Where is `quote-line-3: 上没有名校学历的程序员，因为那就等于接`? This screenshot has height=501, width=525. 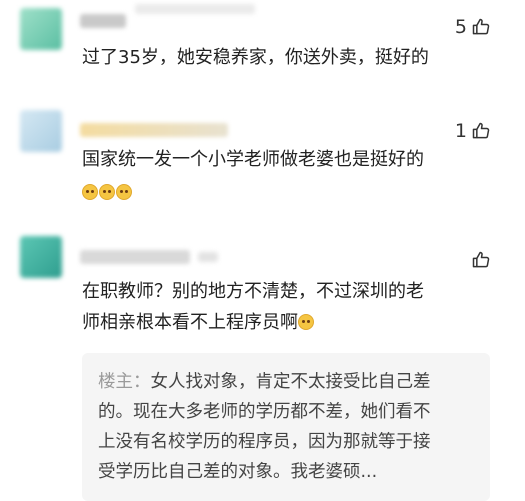 quote-line-3: 上没有名校学历的程序员，因为那就等于接 is located at coordinates (264, 442).